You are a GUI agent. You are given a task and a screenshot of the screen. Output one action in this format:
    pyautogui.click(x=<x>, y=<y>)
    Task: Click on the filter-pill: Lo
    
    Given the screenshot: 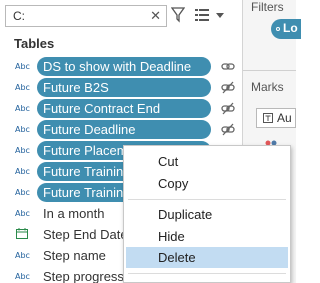 What is the action you would take?
    pyautogui.click(x=286, y=29)
    